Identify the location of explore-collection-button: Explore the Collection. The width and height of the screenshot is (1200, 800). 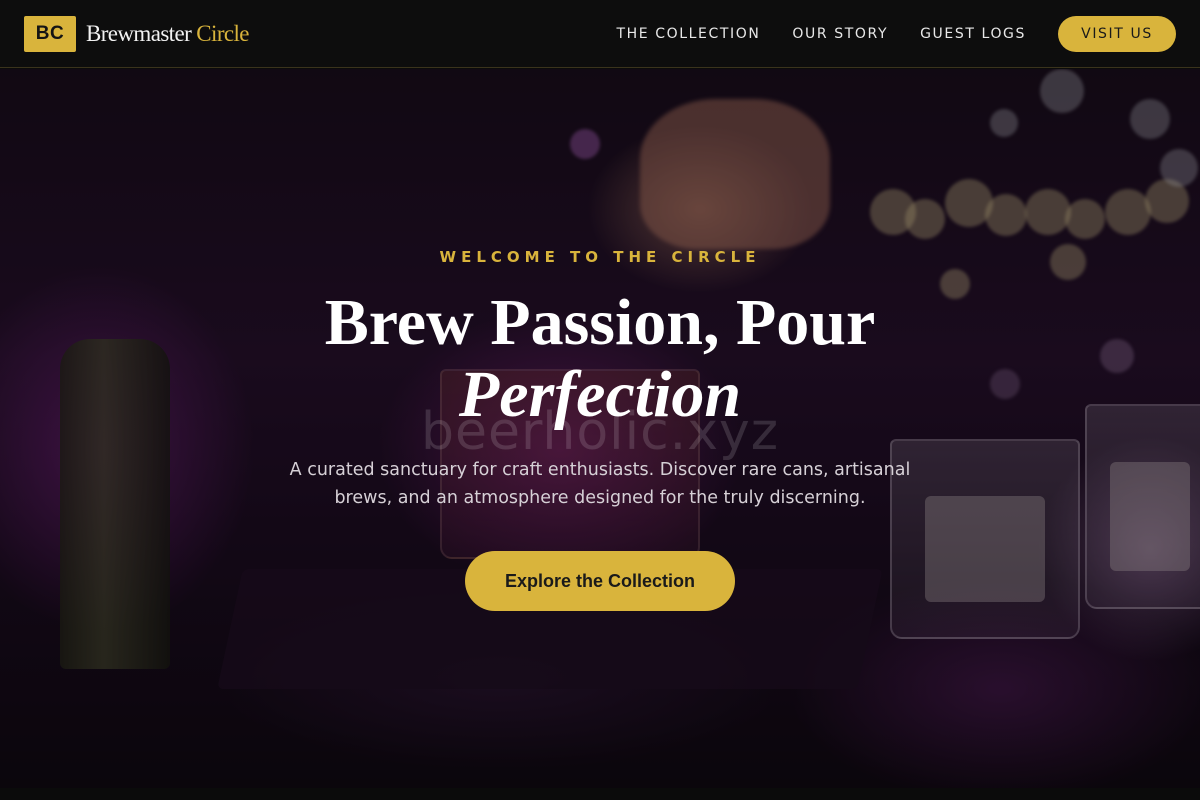
(600, 581).